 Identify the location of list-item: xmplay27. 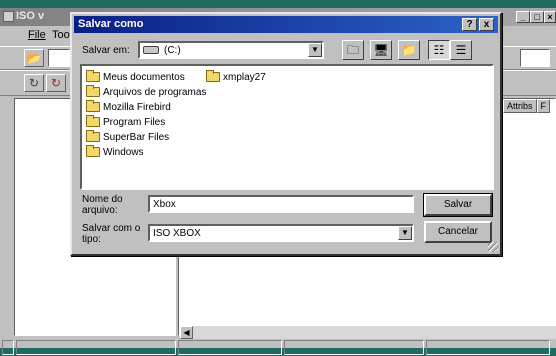
(236, 77).